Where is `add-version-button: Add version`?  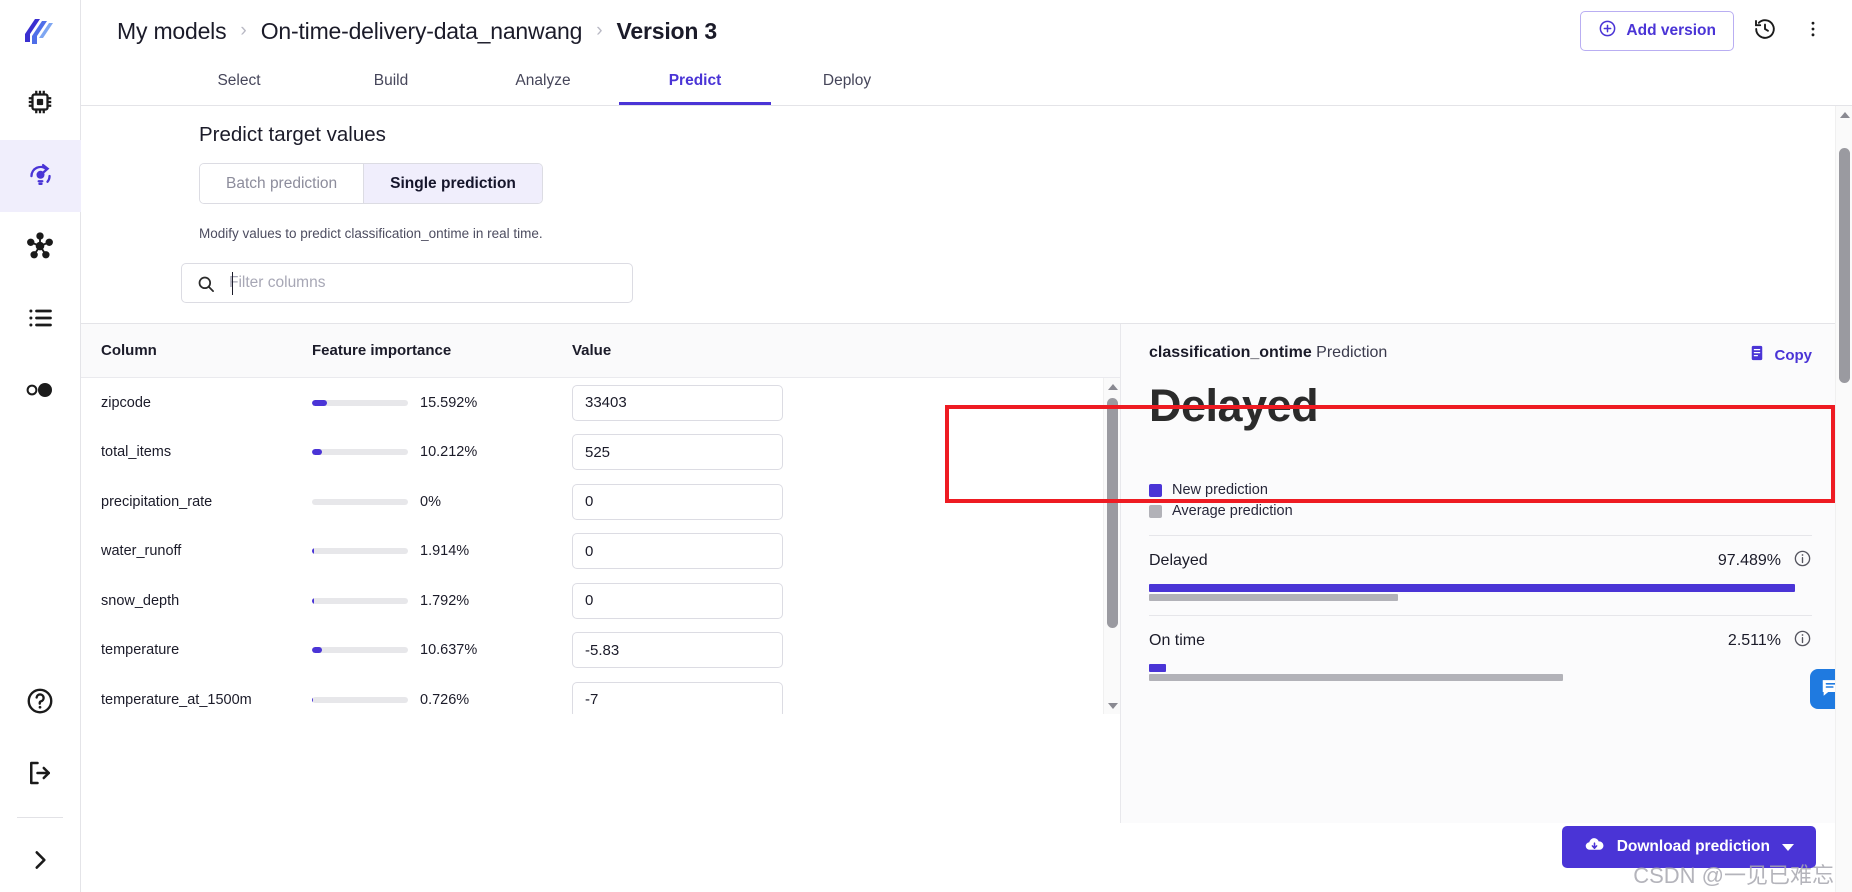 add-version-button: Add version is located at coordinates (1657, 31).